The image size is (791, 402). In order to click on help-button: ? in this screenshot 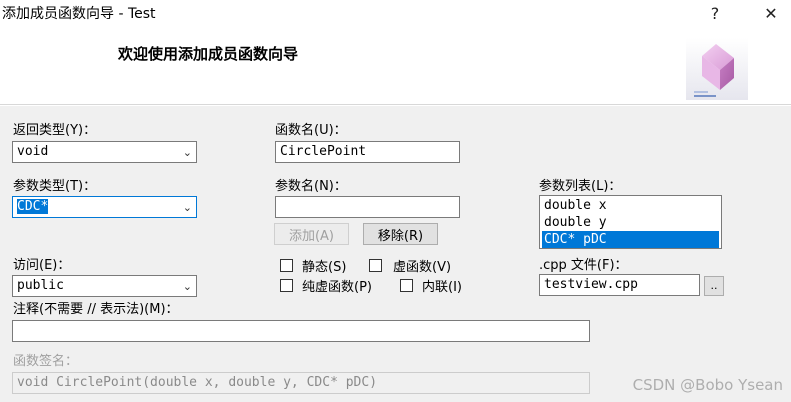, I will do `click(715, 13)`.